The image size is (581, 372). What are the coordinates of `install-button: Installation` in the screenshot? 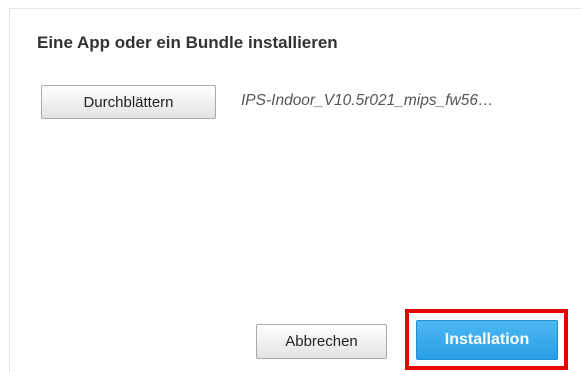 It's located at (487, 340).